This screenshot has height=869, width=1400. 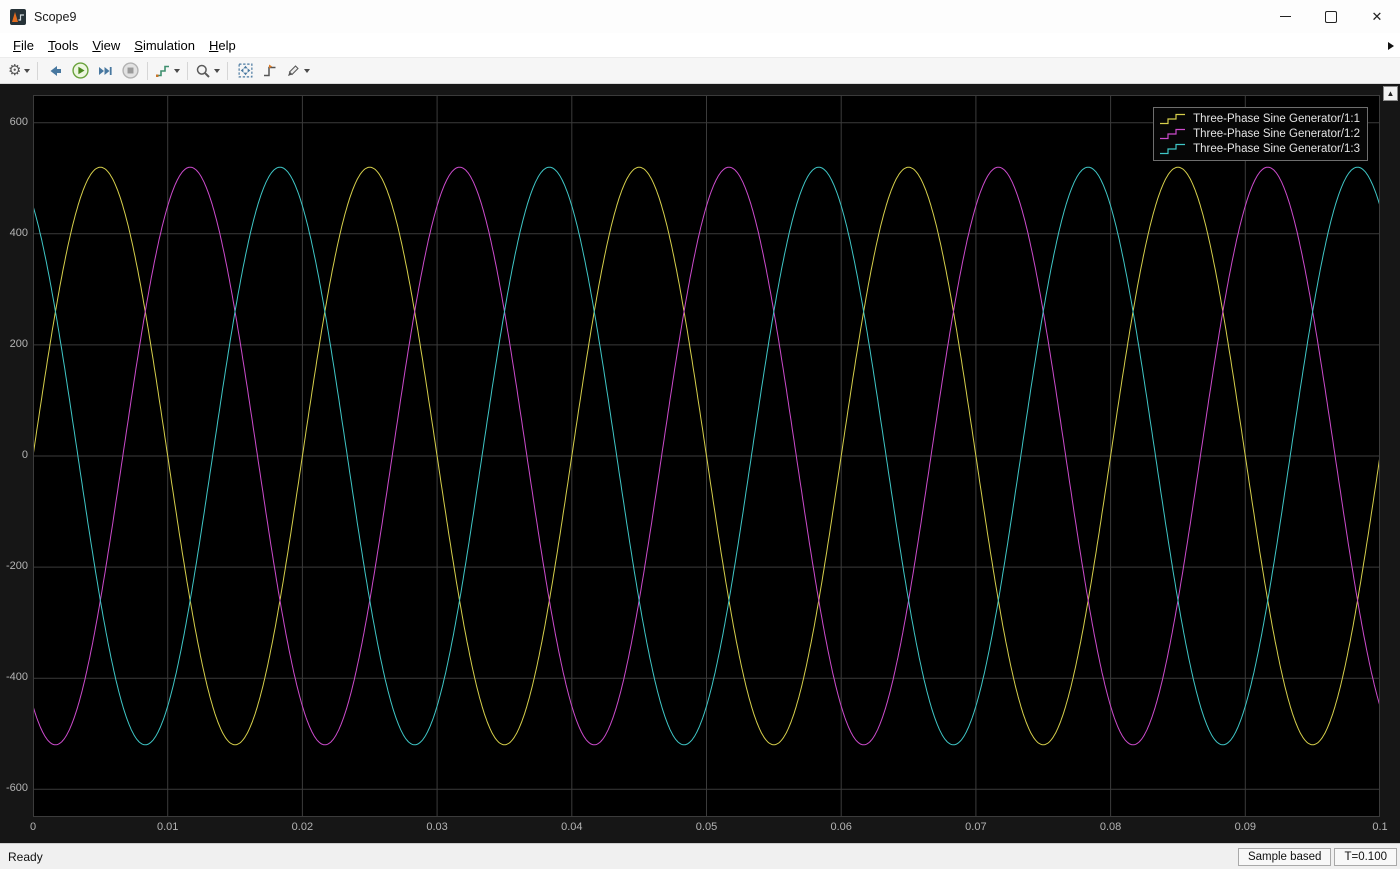 I want to click on step-forward-icon, so click(x=106, y=70).